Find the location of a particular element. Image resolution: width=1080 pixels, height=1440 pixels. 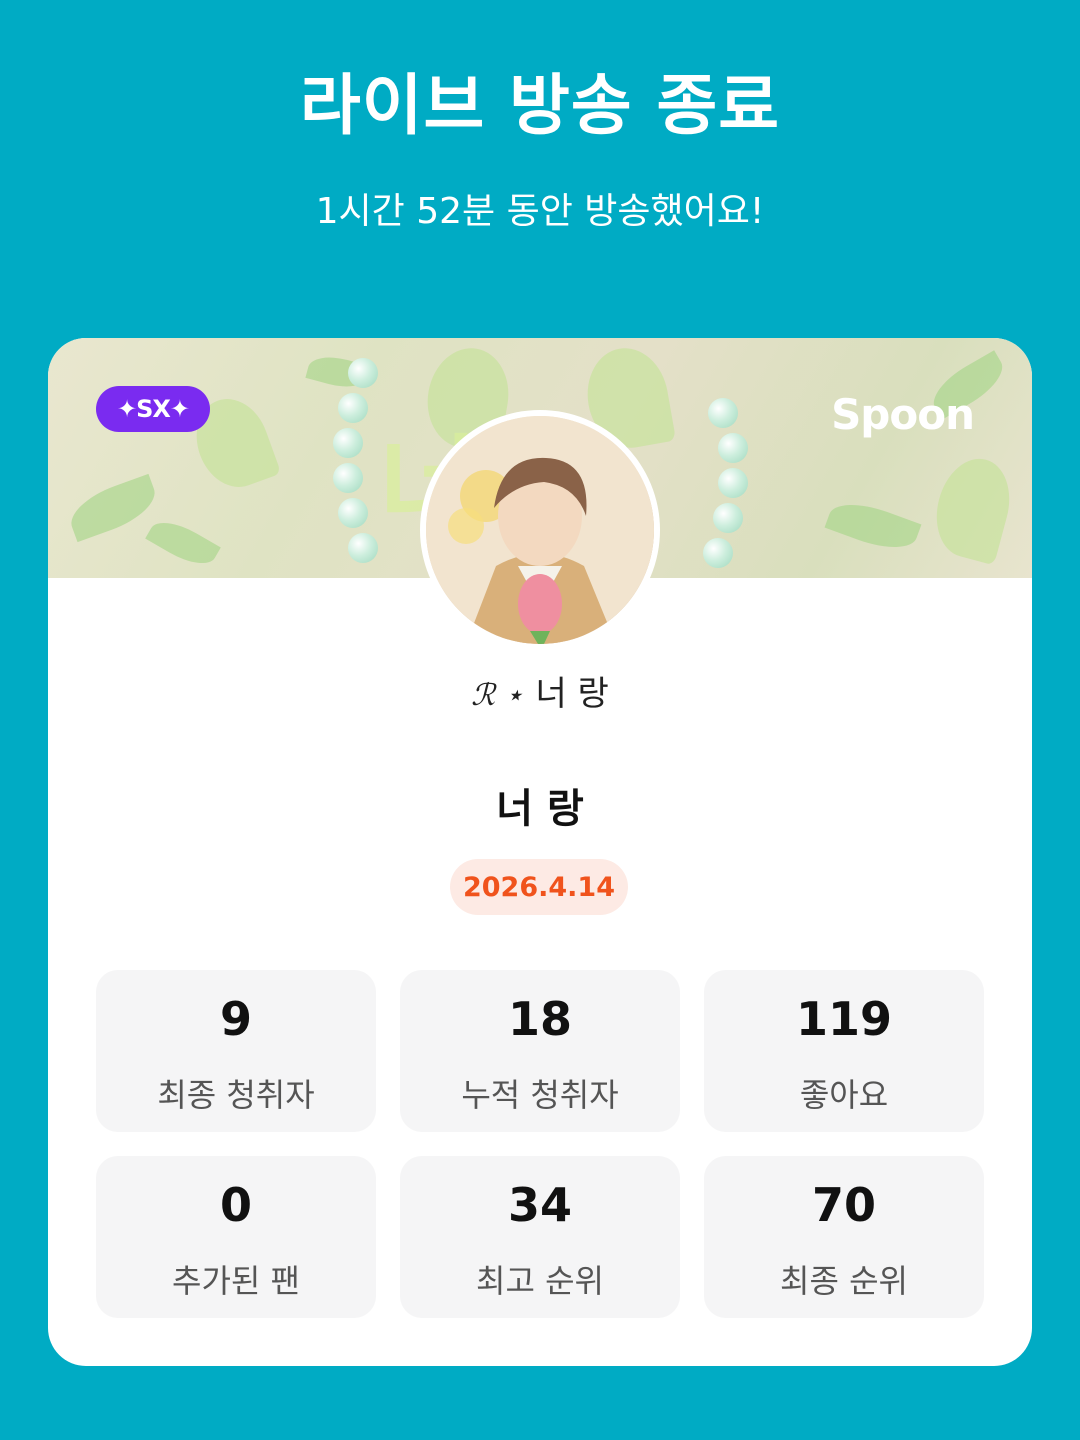

spoon-logo: Spoon is located at coordinates (903, 414).